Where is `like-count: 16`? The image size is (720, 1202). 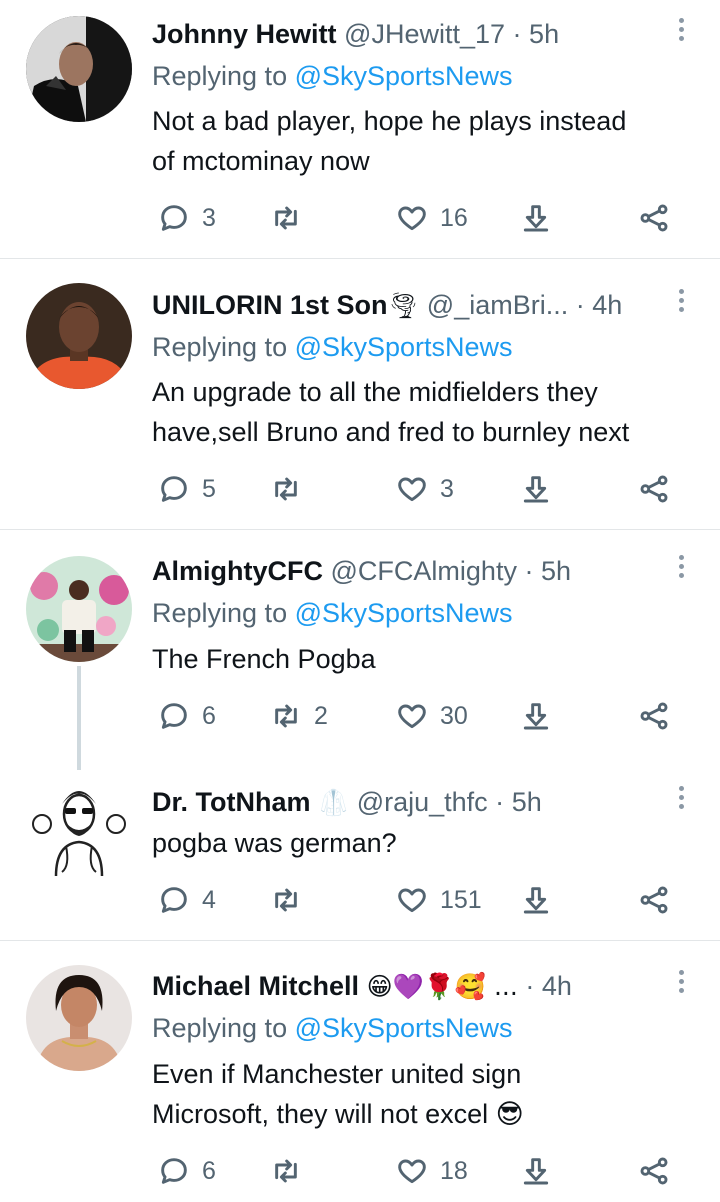 like-count: 16 is located at coordinates (454, 217).